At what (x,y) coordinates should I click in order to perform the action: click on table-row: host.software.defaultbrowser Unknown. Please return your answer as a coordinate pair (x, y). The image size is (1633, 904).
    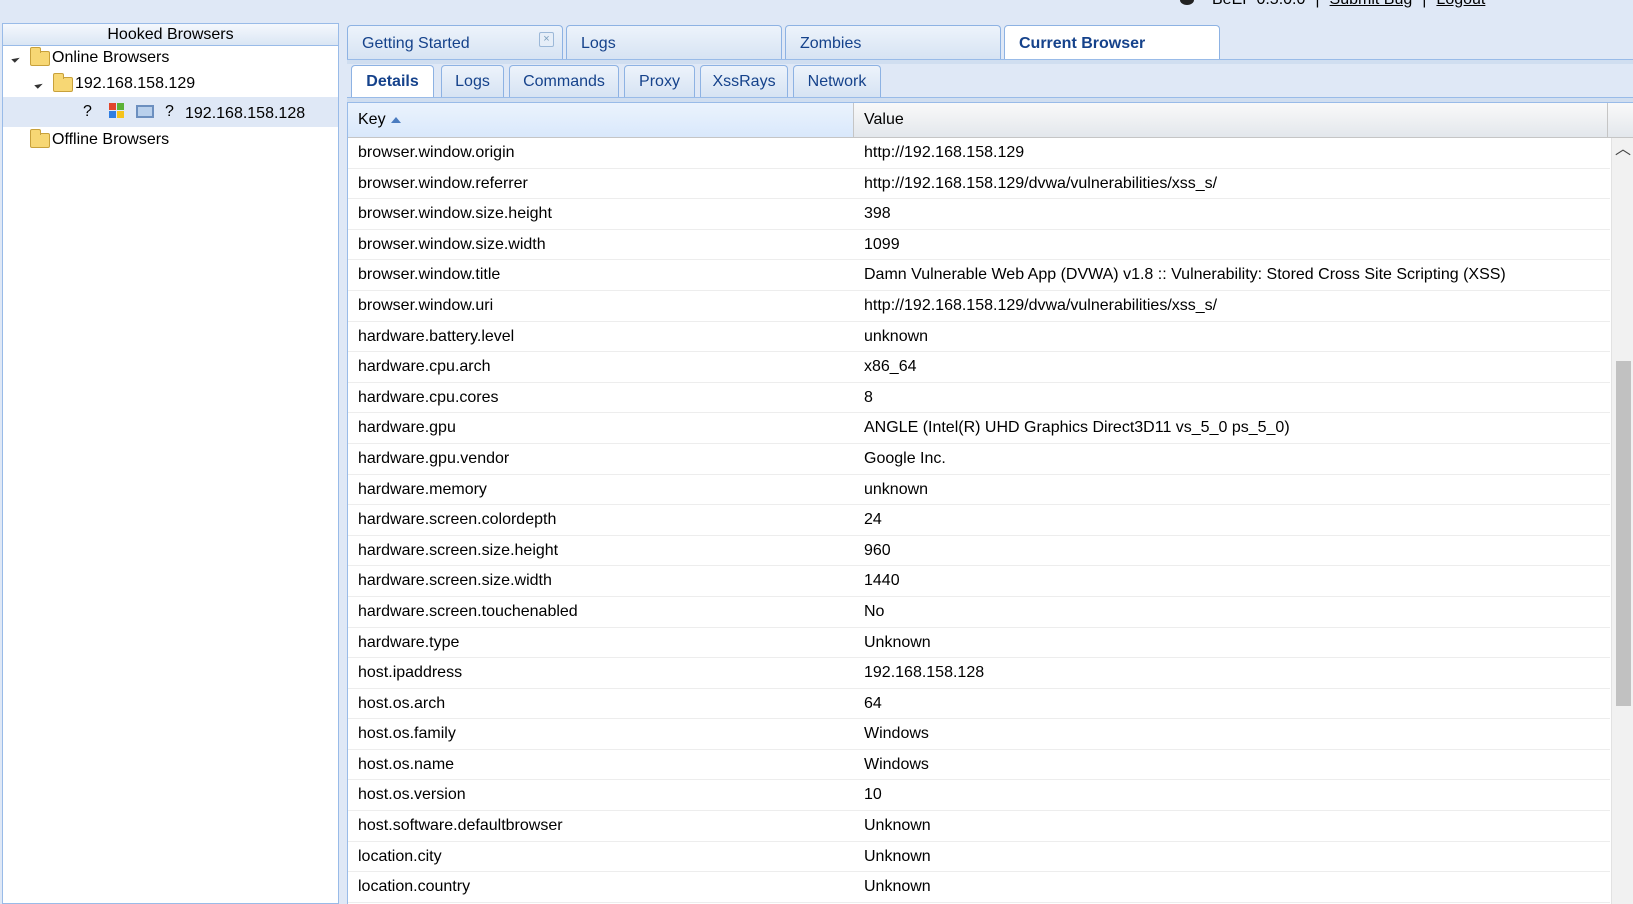
    Looking at the image, I should click on (979, 826).